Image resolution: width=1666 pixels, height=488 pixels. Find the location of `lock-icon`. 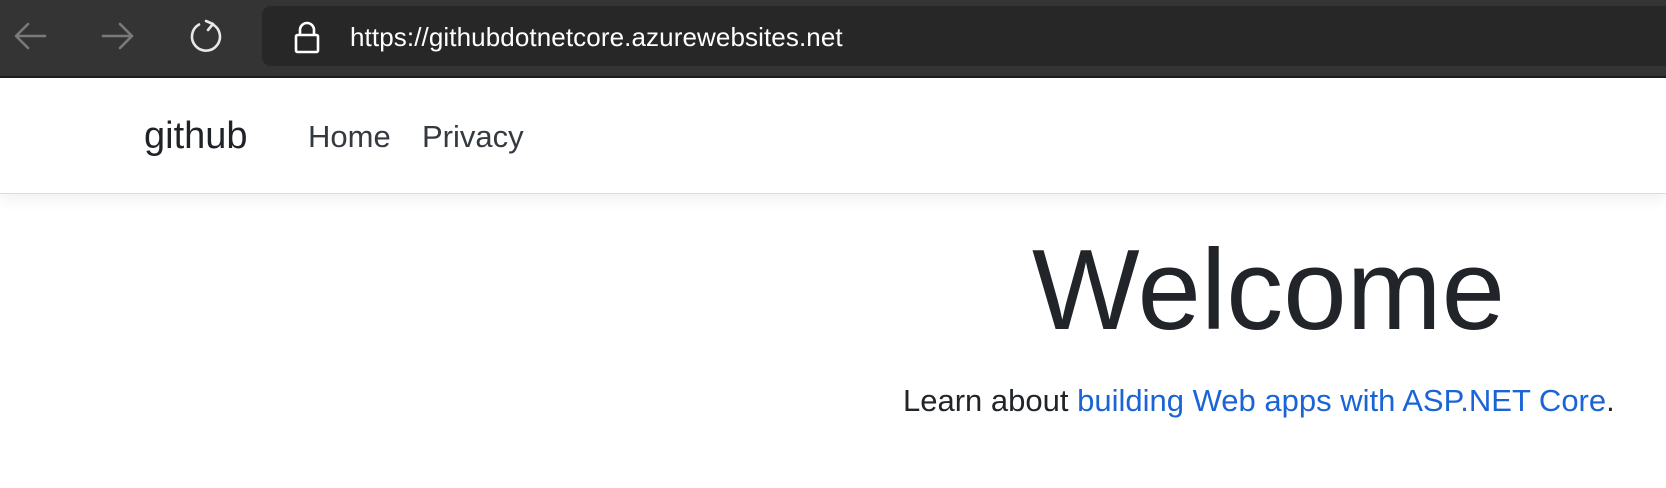

lock-icon is located at coordinates (307, 37).